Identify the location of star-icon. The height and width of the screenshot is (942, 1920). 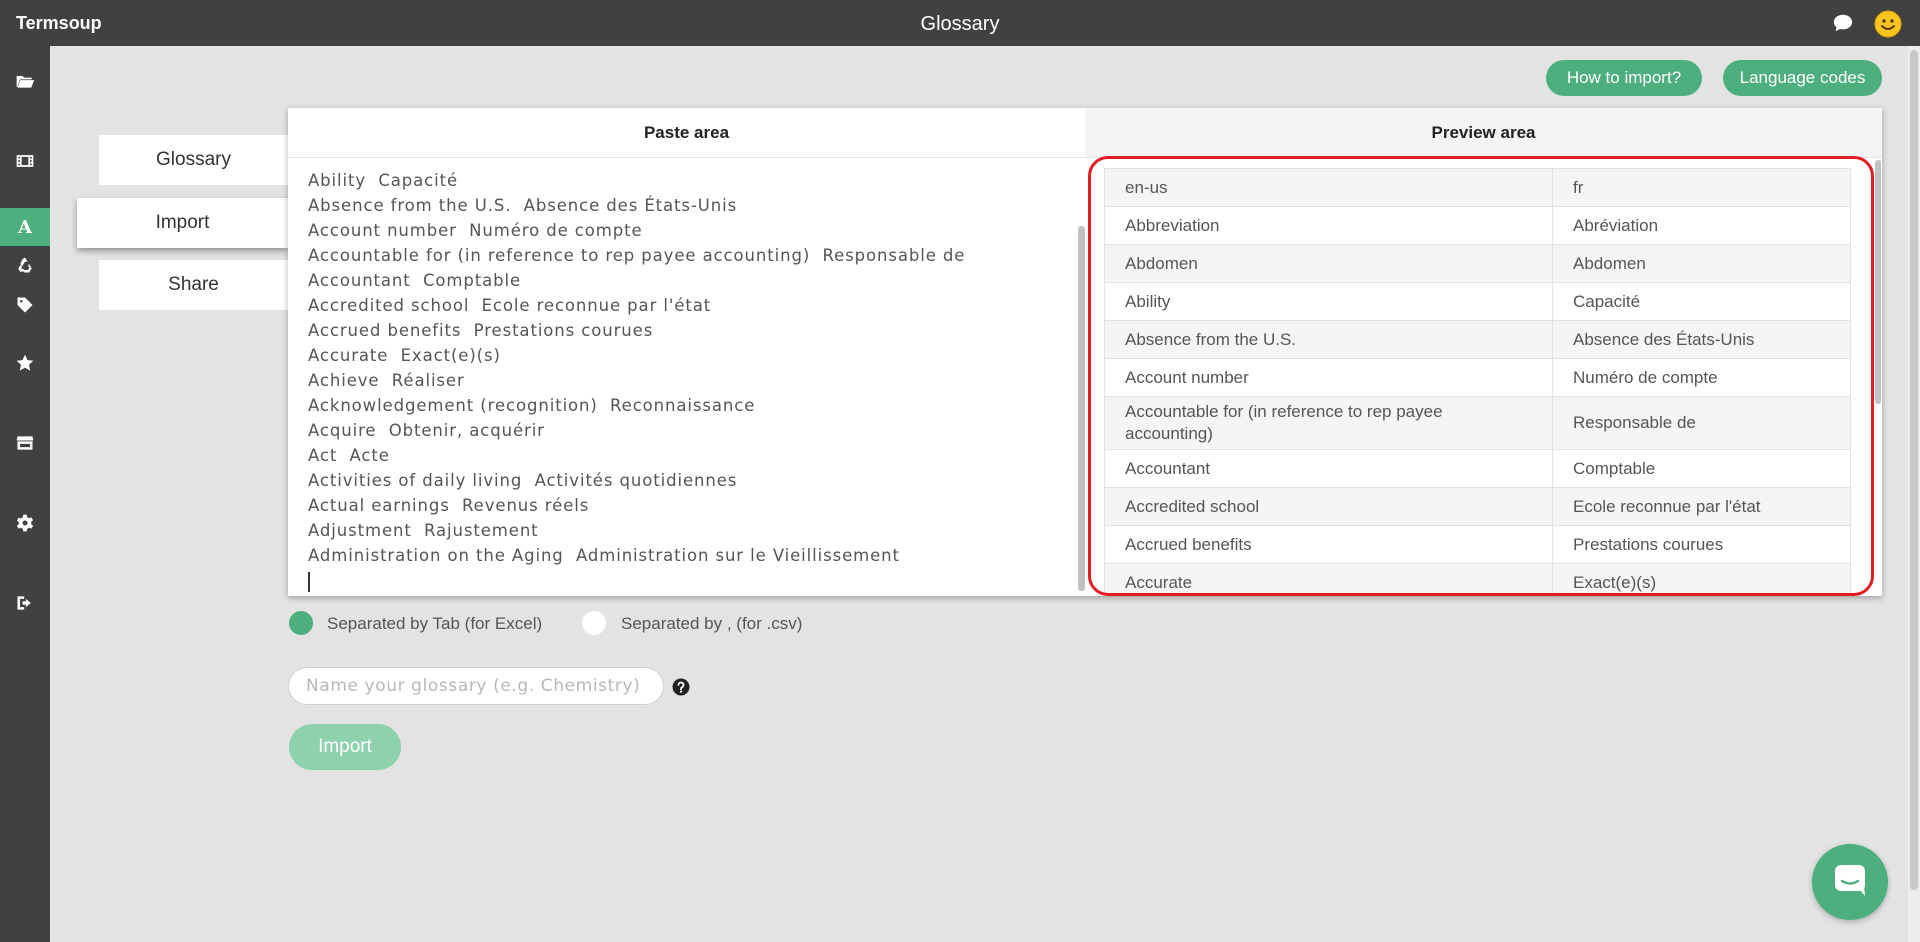
(25, 365).